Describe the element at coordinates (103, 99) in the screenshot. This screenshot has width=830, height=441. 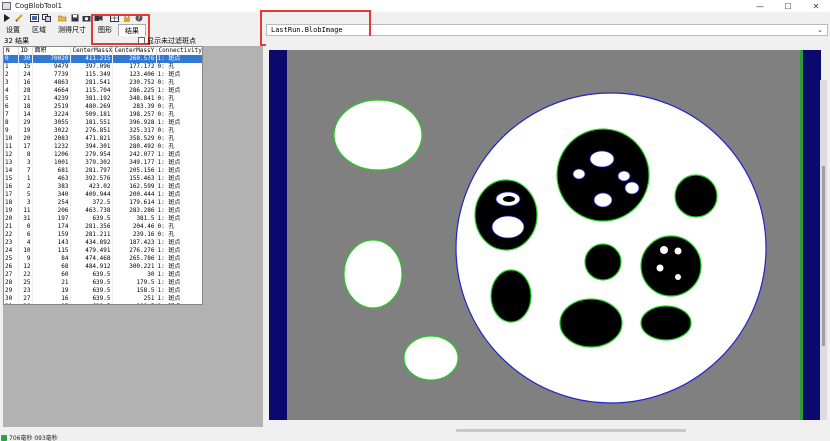
I see `table-row: 5 21 4239 381.192 348.841 0: 孔` at that location.